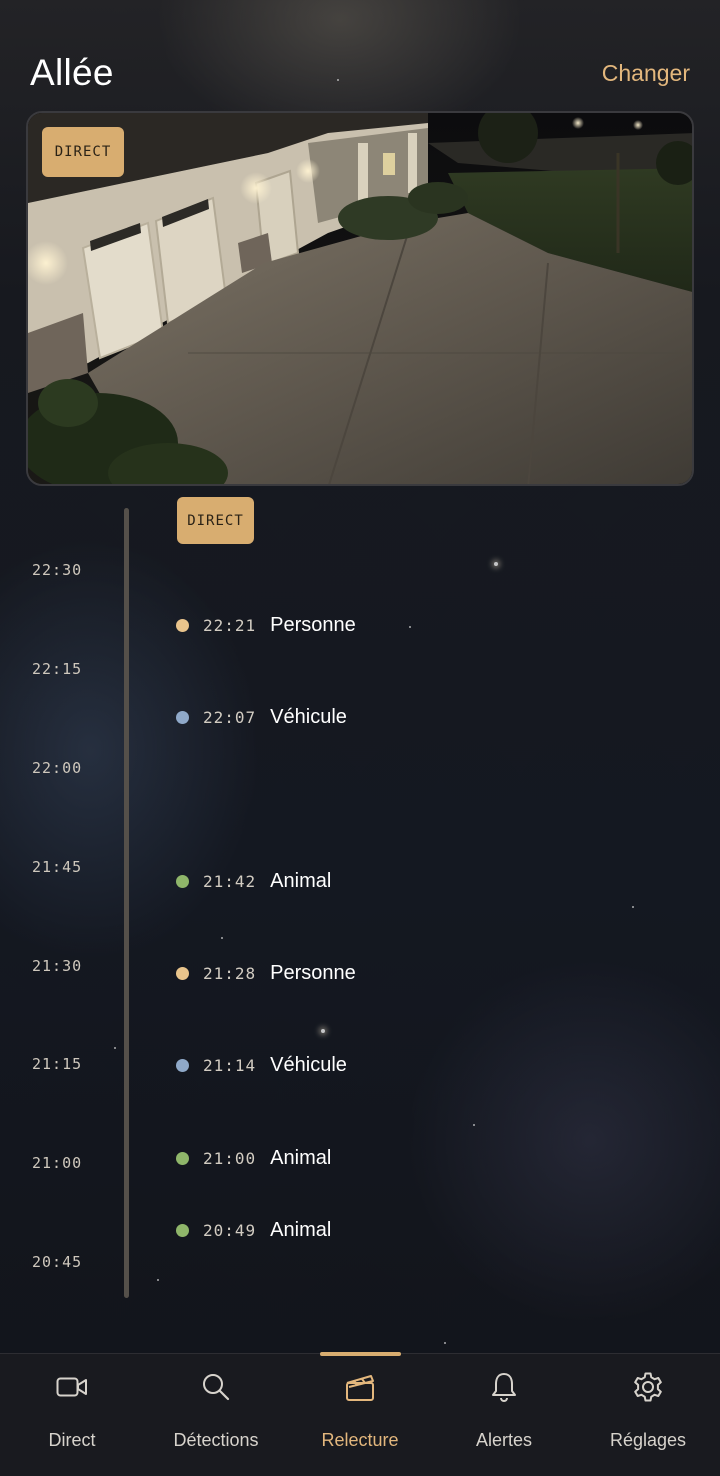 Image resolution: width=720 pixels, height=1476 pixels. What do you see at coordinates (57, 768) in the screenshot?
I see `timeline-tick-label: 22:00` at bounding box center [57, 768].